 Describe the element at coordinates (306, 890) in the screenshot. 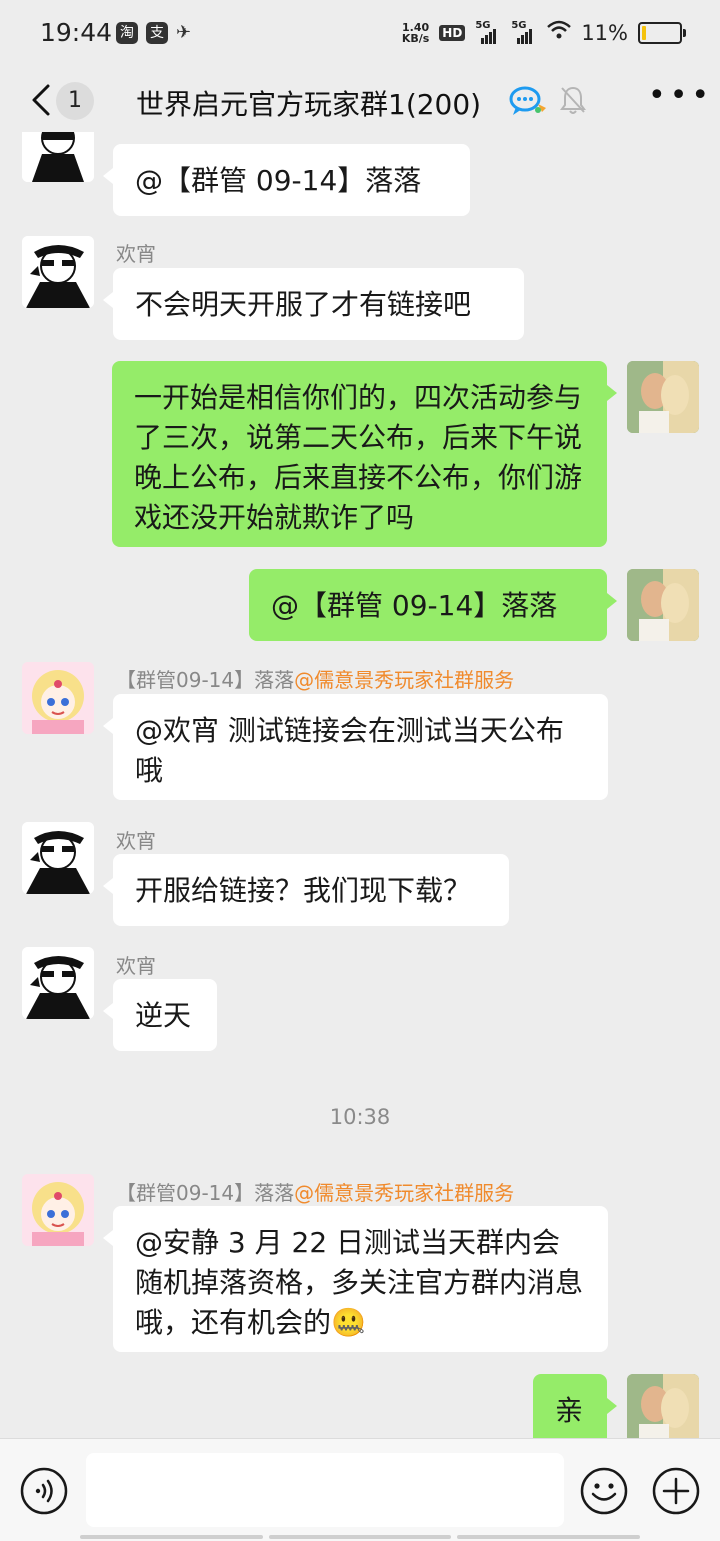

I see `message-bubble: 开服给链接？我们现下载？` at that location.